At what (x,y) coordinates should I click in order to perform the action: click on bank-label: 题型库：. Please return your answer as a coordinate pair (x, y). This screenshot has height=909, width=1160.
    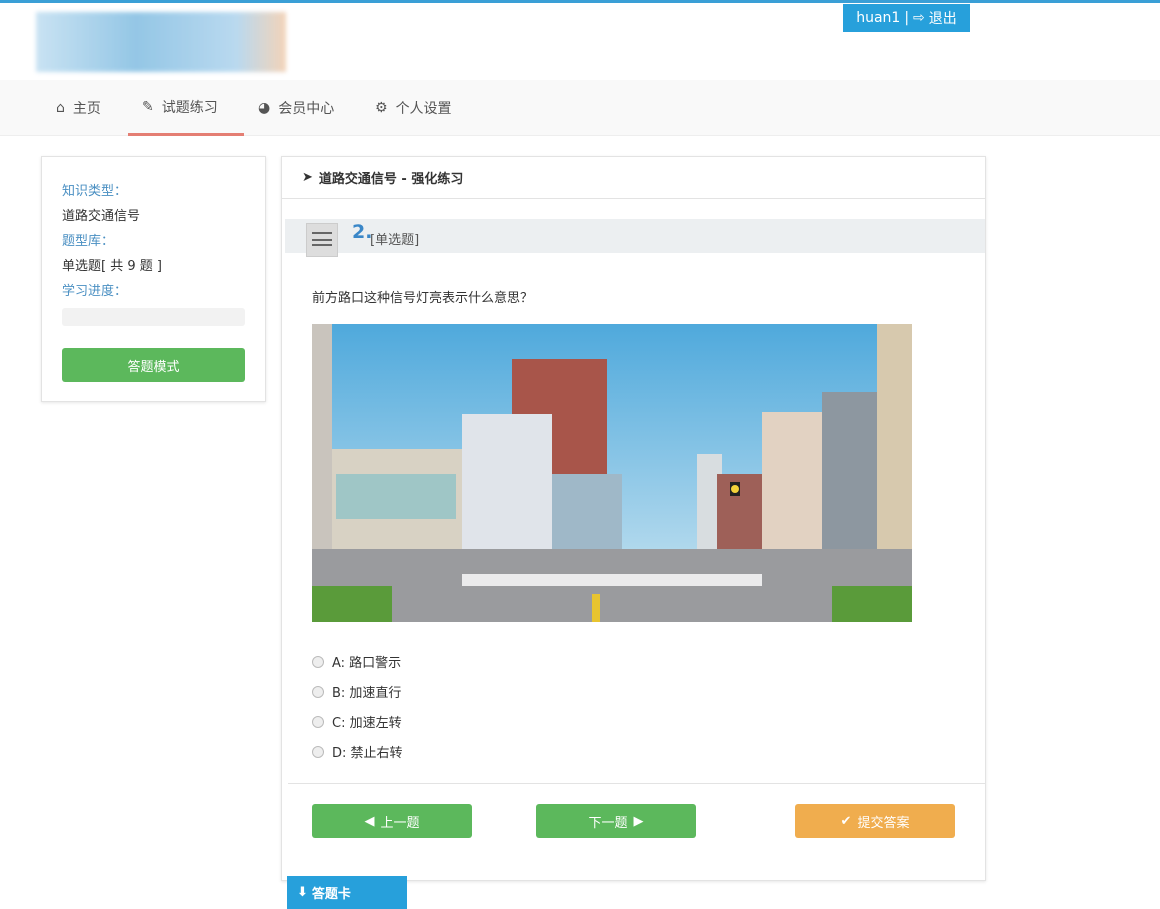
    Looking at the image, I should click on (88, 241).